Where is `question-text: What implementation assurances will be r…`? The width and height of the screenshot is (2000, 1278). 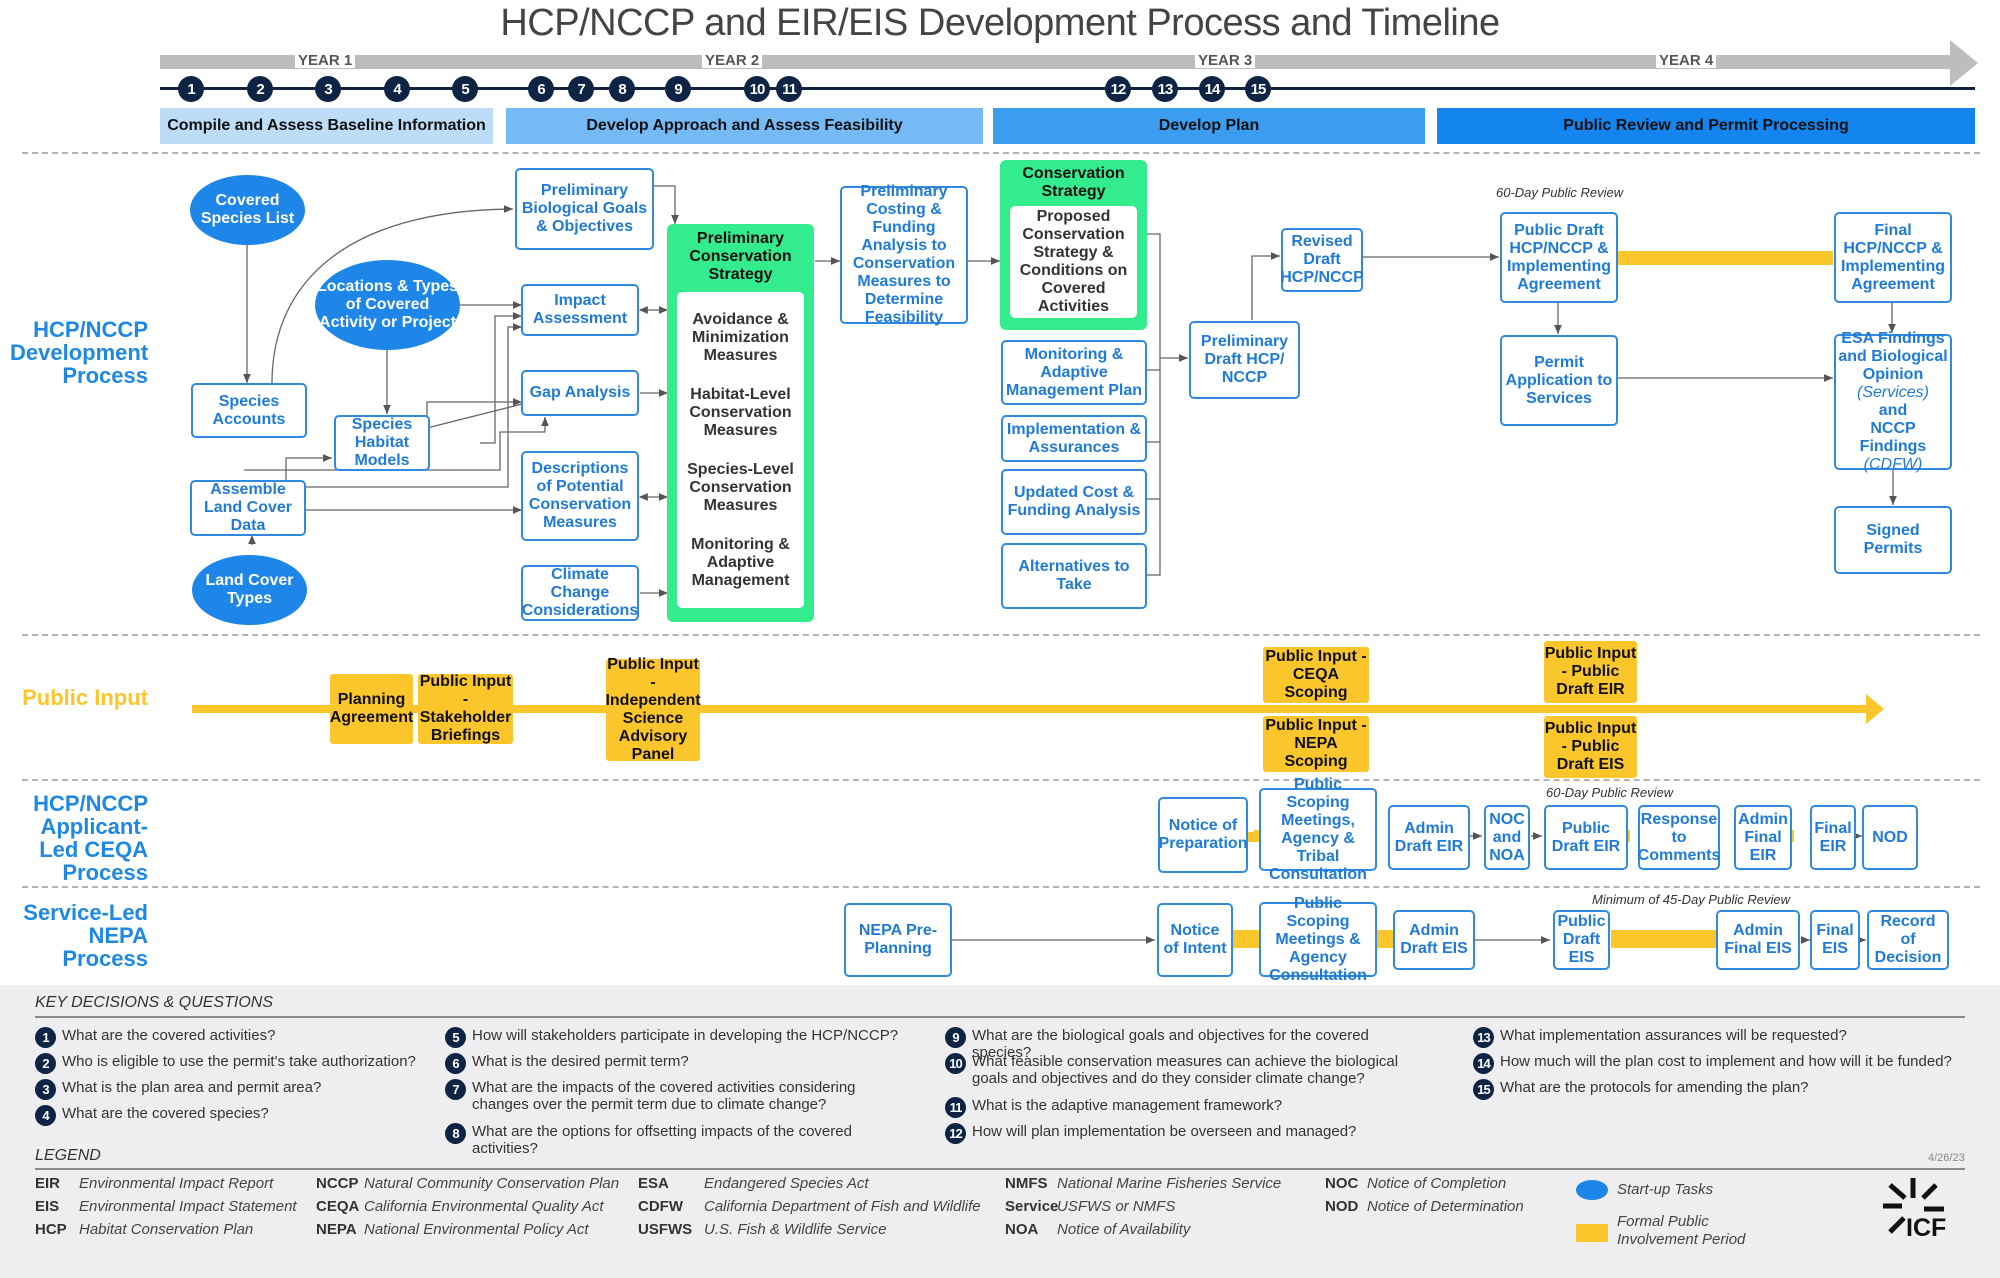
question-text: What implementation assurances will be r… is located at coordinates (1673, 1035).